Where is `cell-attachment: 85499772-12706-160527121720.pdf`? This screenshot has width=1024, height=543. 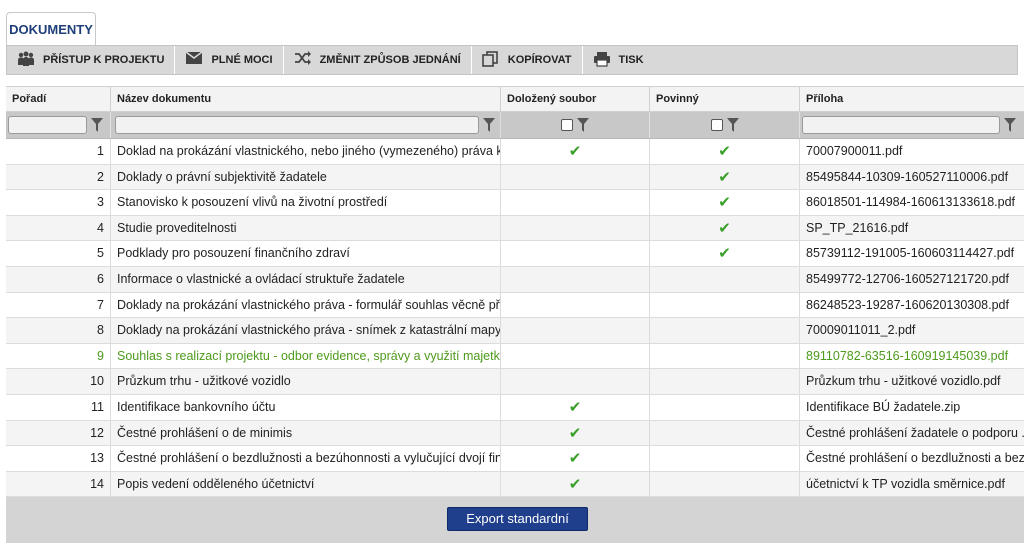 cell-attachment: 85499772-12706-160527121720.pdf is located at coordinates (907, 278).